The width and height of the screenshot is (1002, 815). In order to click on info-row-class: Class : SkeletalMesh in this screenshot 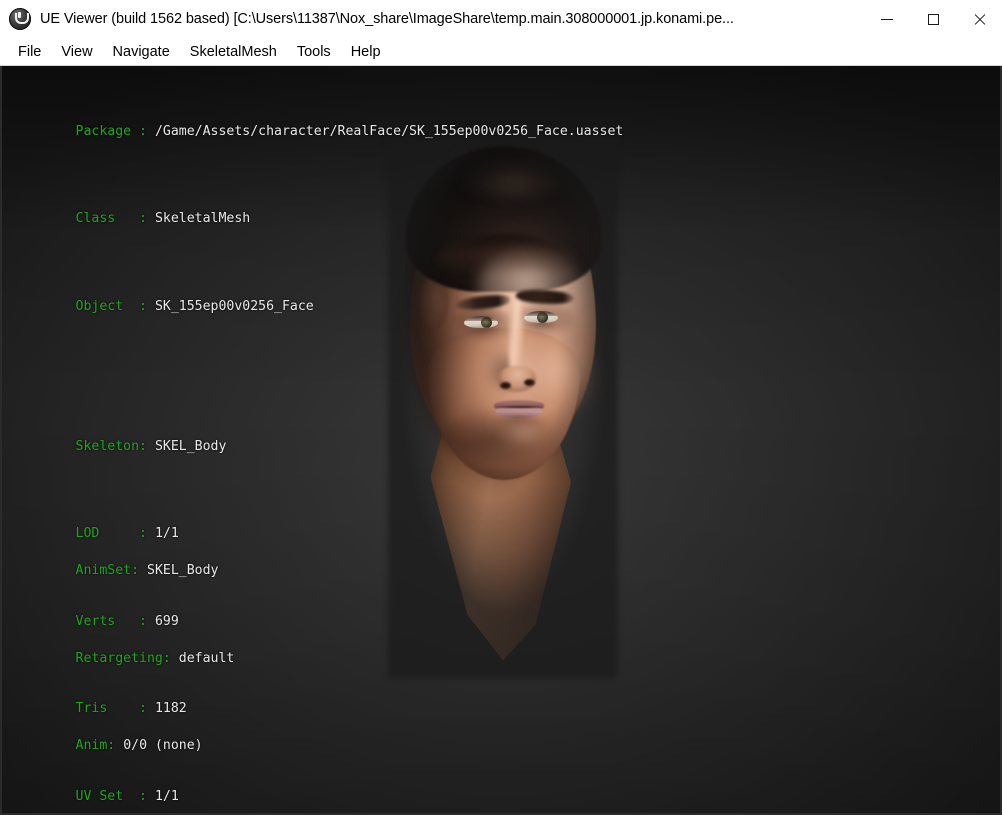, I will do `click(317, 219)`.